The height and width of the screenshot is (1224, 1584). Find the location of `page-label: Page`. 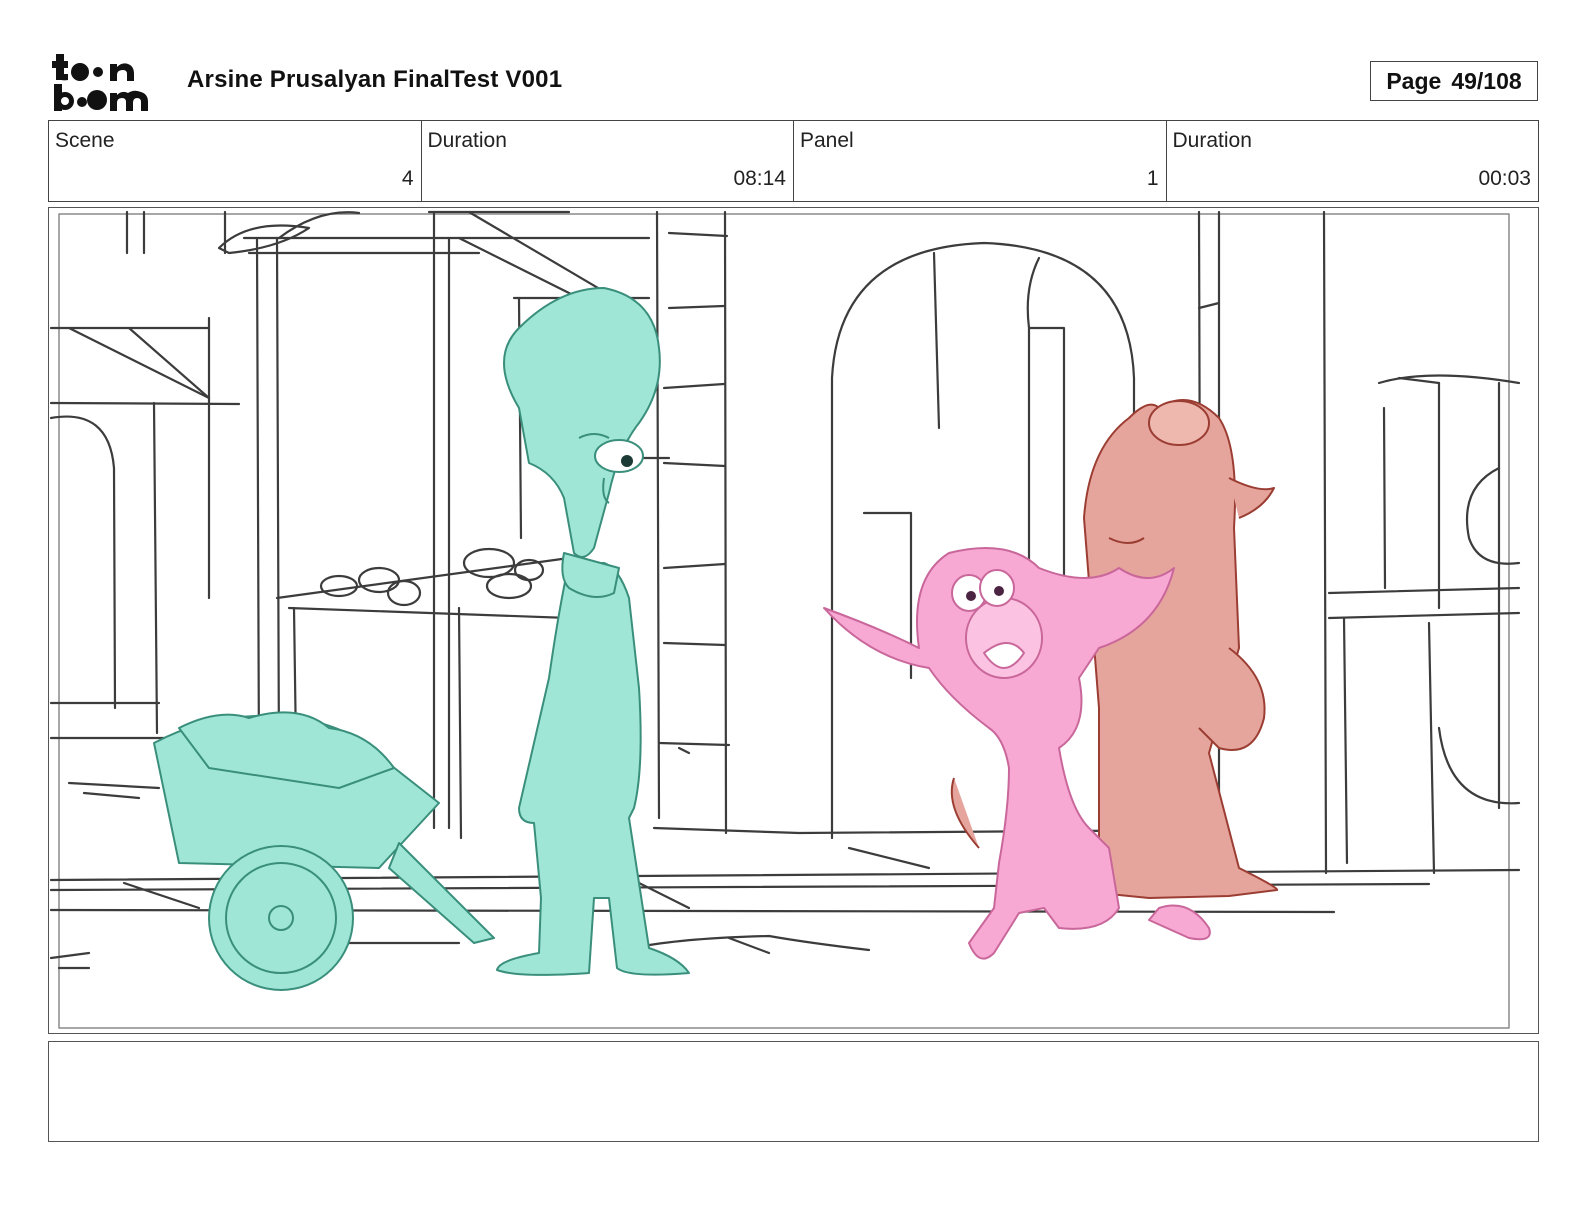

page-label: Page is located at coordinates (1414, 80).